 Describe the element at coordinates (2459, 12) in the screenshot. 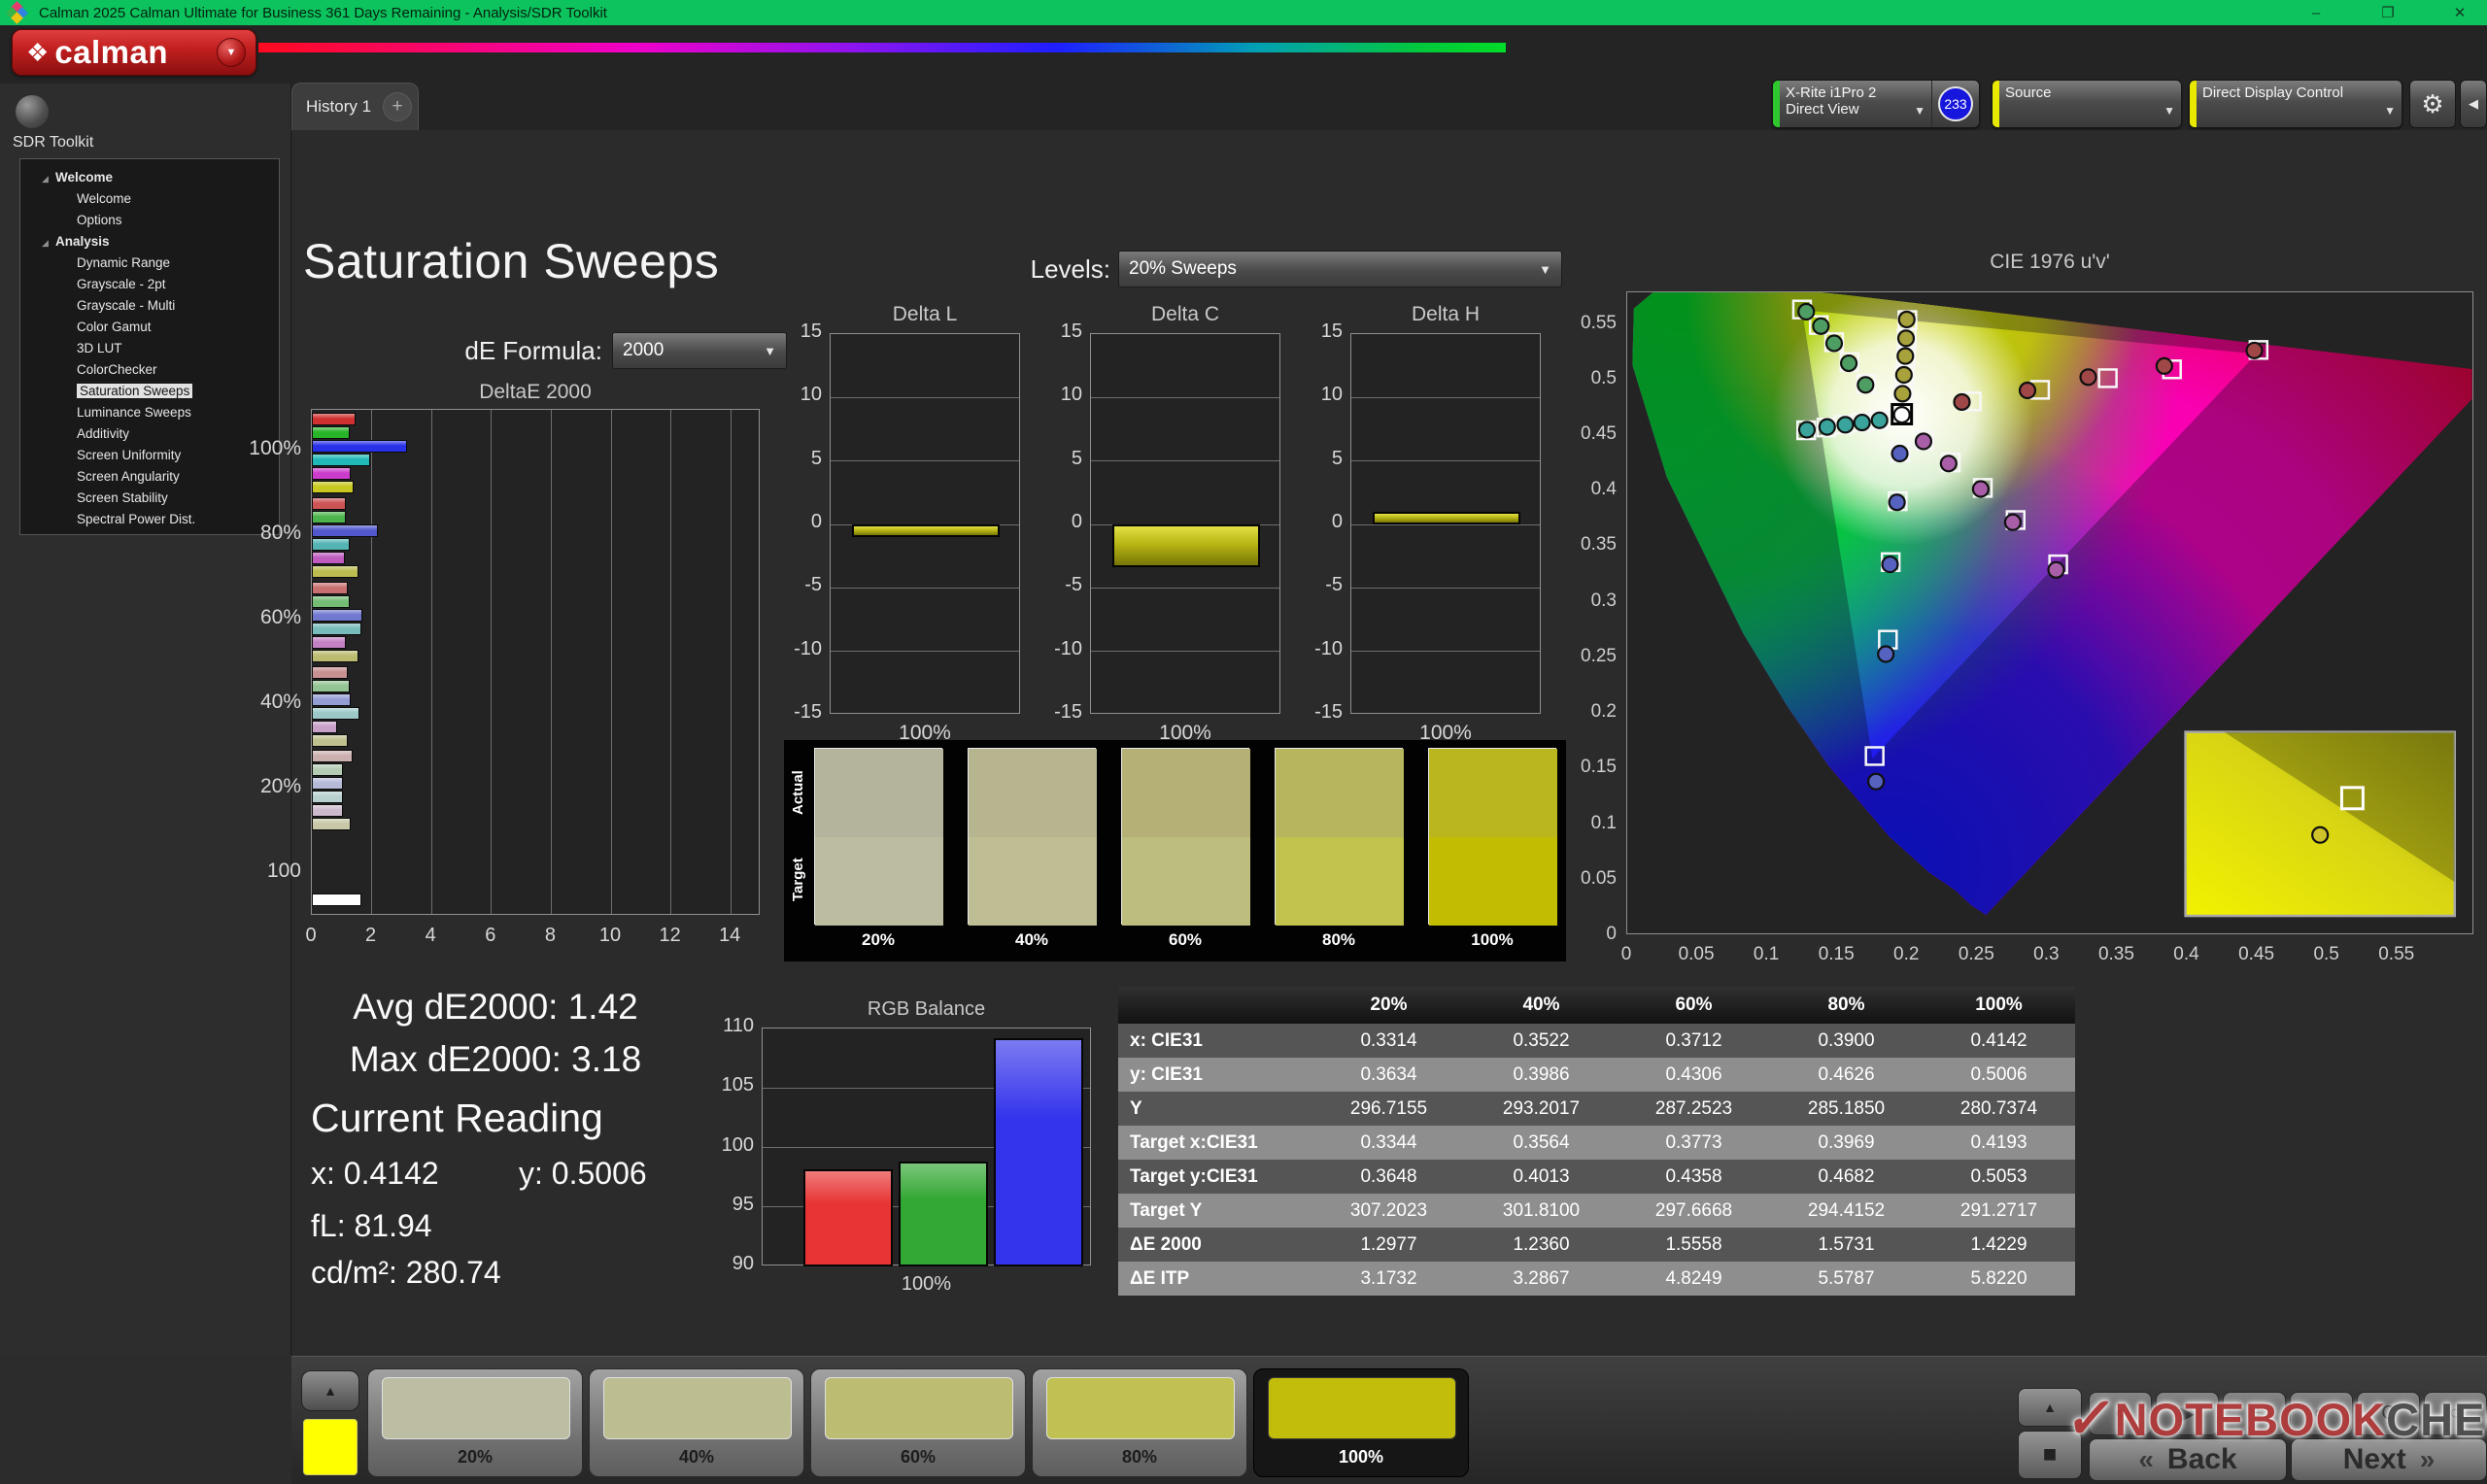

I see `close-button: ✕` at that location.